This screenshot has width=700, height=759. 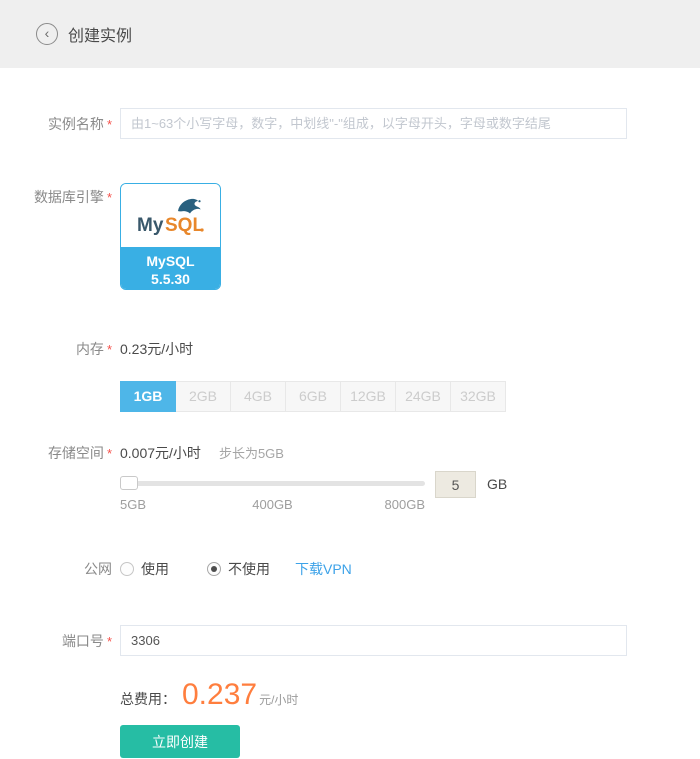 I want to click on memory-option-4gb: 4GB, so click(x=258, y=396).